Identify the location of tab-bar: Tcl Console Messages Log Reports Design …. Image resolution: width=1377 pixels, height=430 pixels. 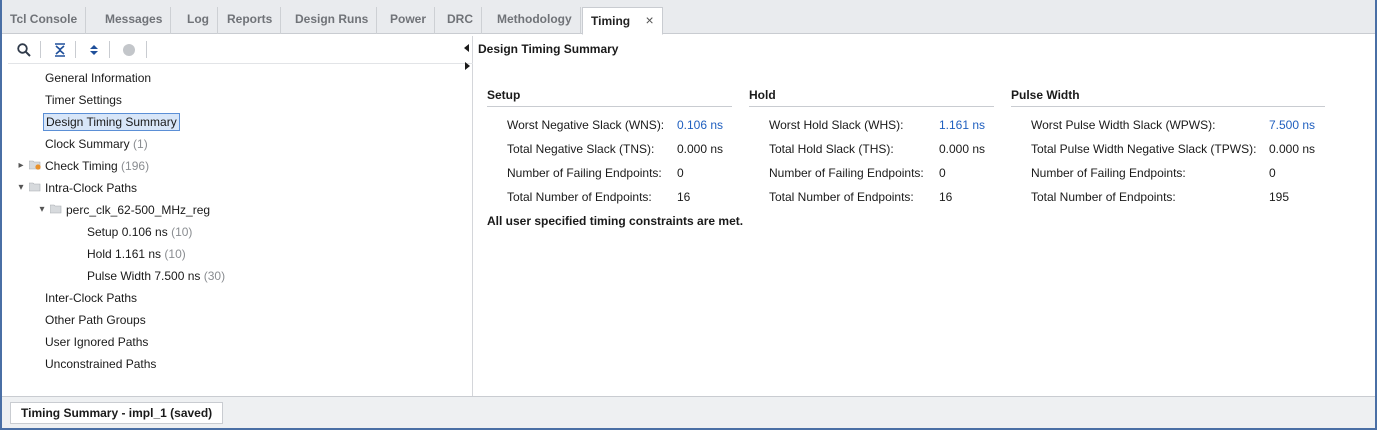
(688, 17).